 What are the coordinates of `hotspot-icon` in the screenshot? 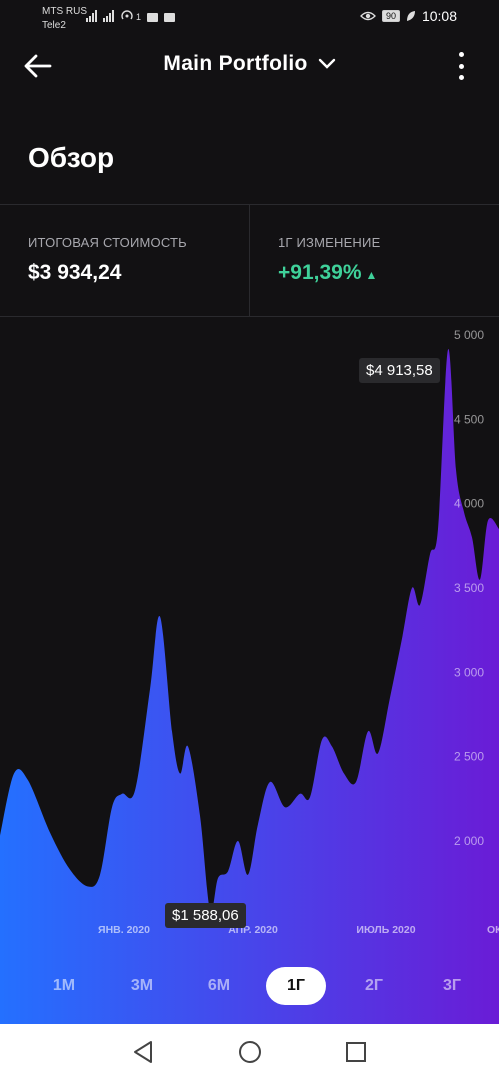 It's located at (127, 15).